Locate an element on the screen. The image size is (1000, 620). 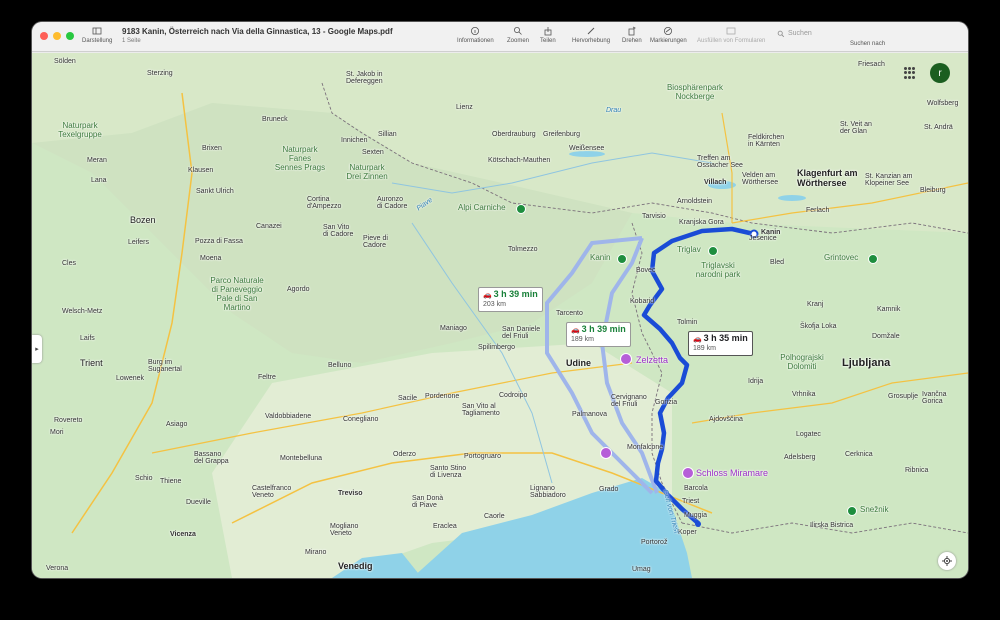
route-option-1: 🚗 3 h 39 min 203 km is located at coordinates (510, 299).